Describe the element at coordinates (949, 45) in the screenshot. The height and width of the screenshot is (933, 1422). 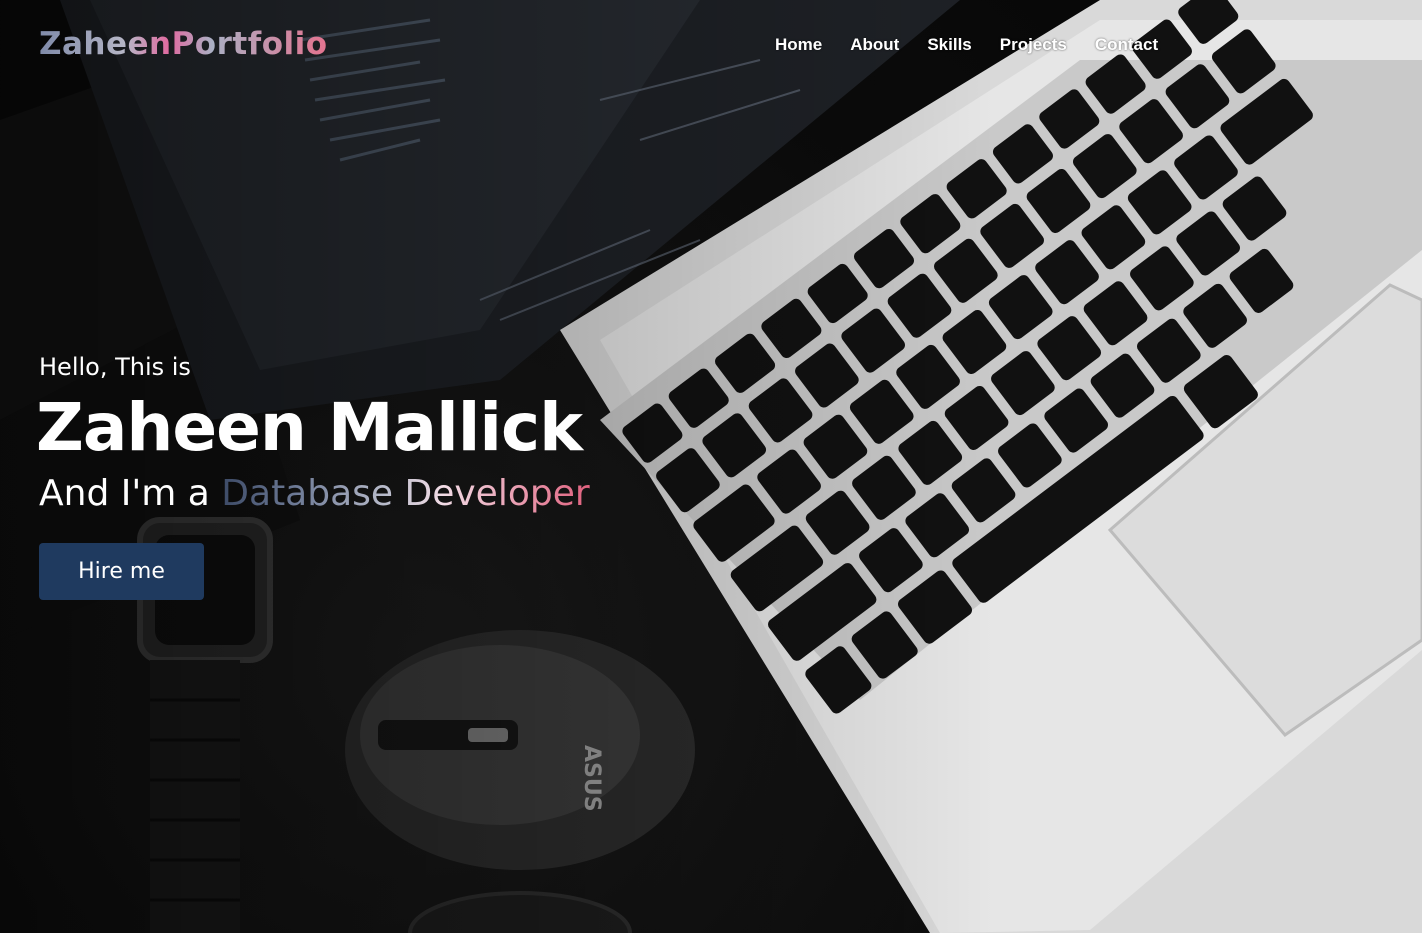
I see `nav-link-skills: Skills` at that location.